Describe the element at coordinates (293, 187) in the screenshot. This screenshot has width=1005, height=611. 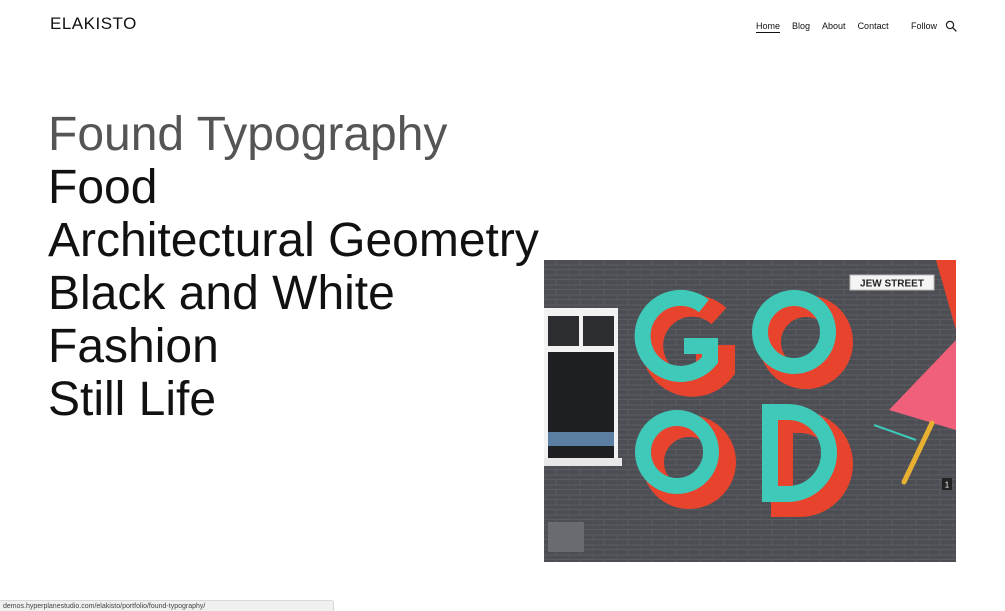
I see `portfolio-item-food: Food` at that location.